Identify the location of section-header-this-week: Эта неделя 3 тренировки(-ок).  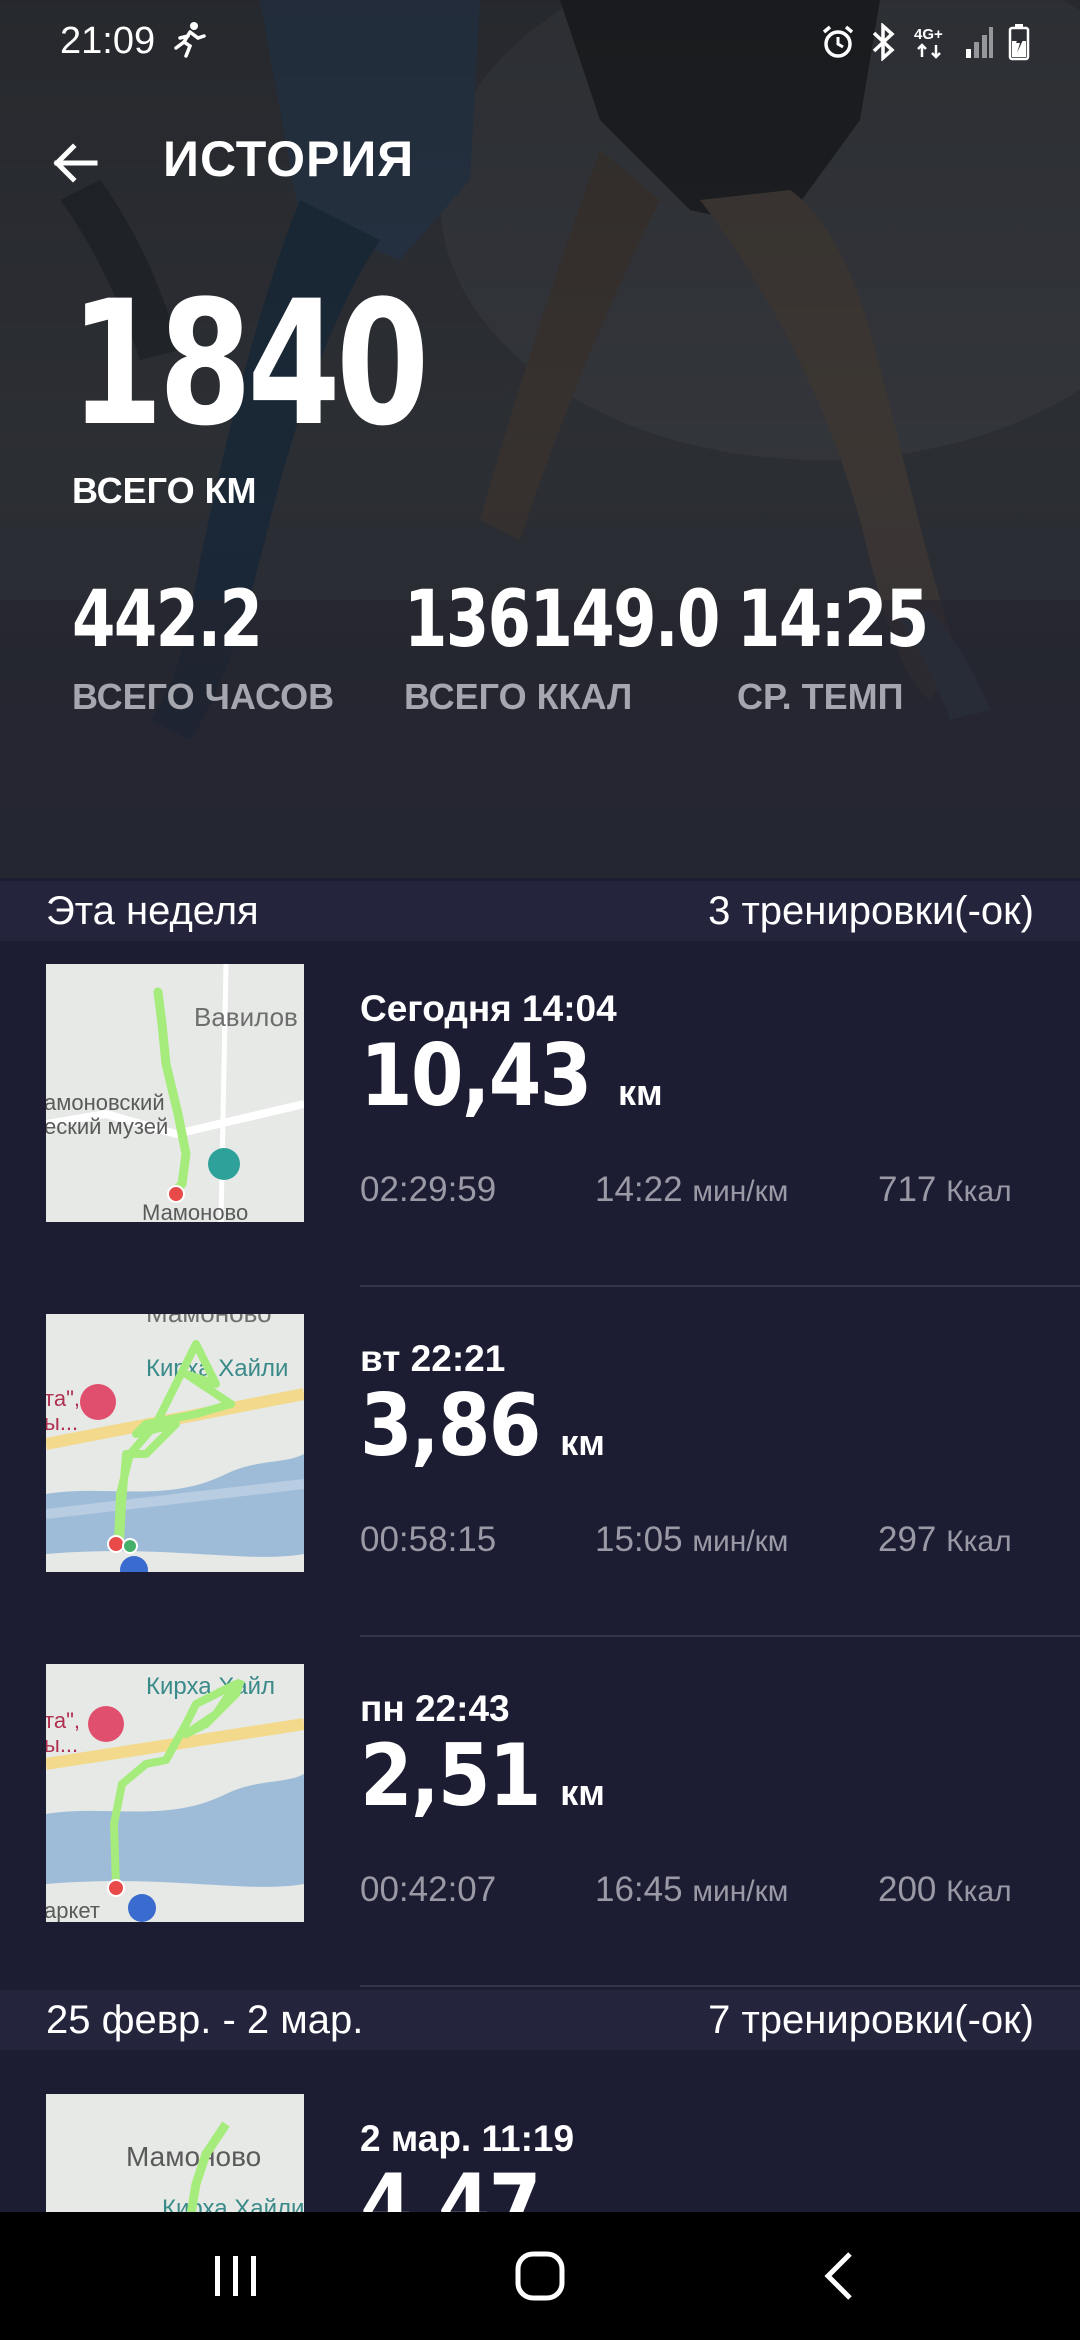
(540, 911).